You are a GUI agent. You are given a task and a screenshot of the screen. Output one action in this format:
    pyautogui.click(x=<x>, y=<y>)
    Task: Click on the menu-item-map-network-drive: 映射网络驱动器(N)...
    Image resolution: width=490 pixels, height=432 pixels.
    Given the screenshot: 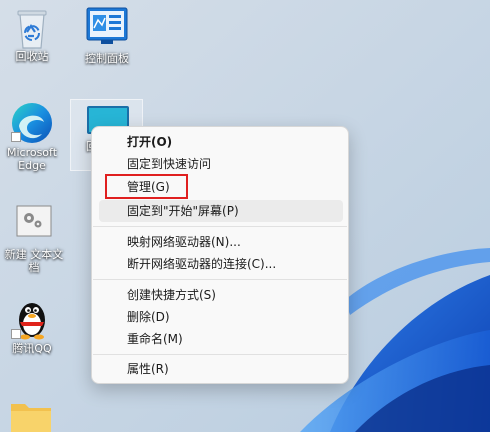 What is the action you would take?
    pyautogui.click(x=220, y=242)
    